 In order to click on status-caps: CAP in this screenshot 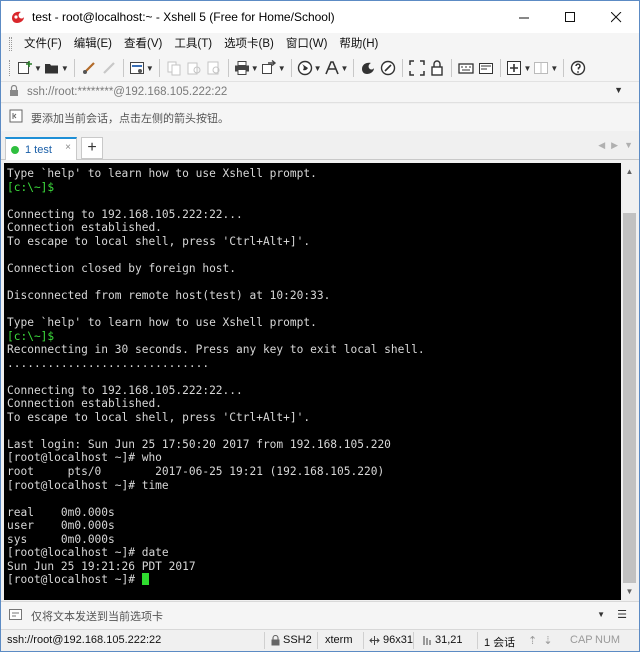, I will do `click(581, 640)`.